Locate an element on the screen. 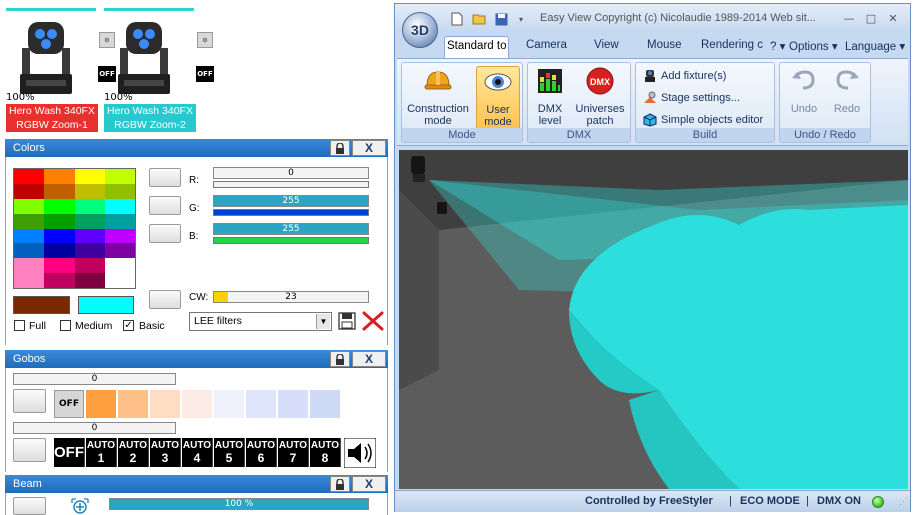  red-channel-button is located at coordinates (165, 177).